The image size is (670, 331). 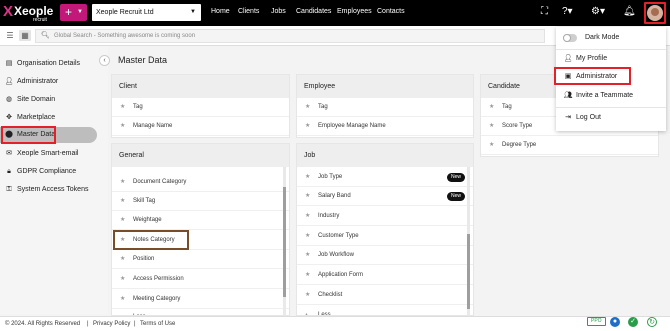 I want to click on item-label: Degree Type, so click(x=519, y=145).